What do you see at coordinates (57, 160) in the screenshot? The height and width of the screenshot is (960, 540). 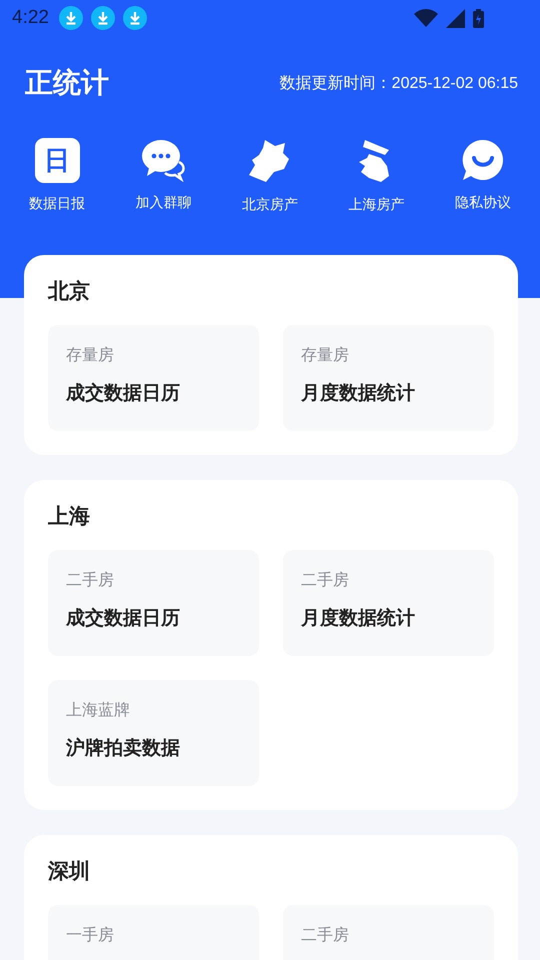 I see `calendar-icon: 日` at bounding box center [57, 160].